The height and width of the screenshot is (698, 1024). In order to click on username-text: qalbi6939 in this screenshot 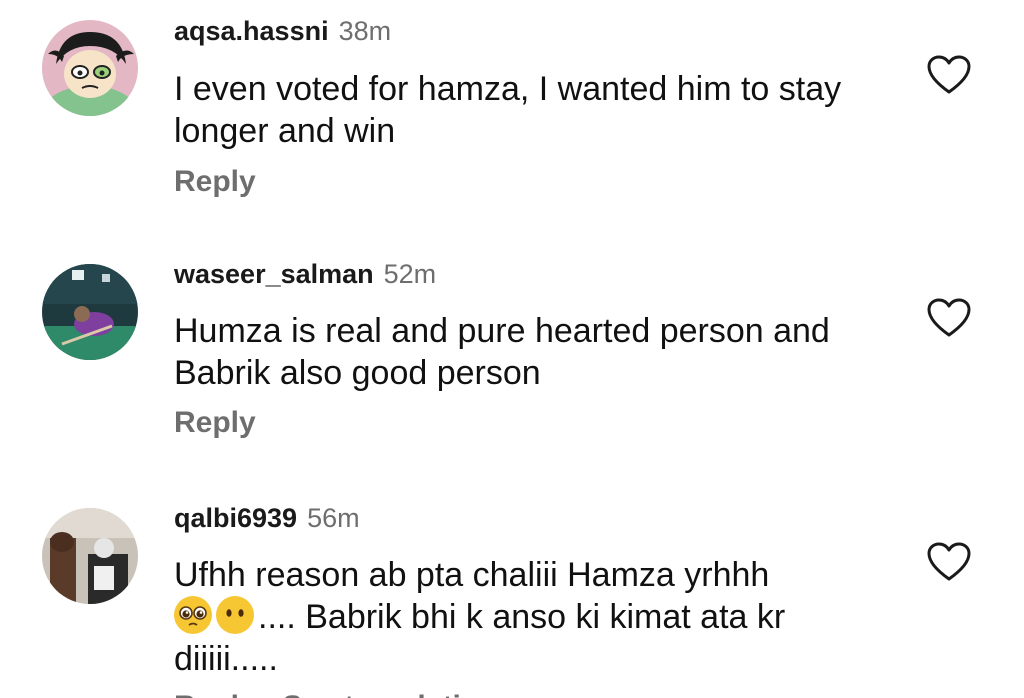, I will do `click(235, 518)`.